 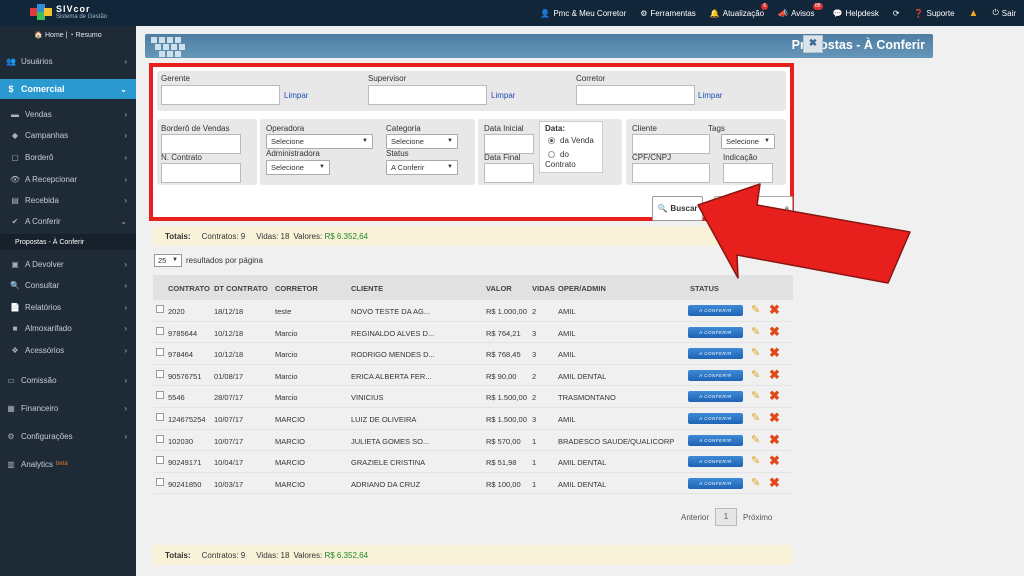 What do you see at coordinates (68, 436) in the screenshot?
I see `sidebar-item-configuracoes: ⚙ Configurações ›` at bounding box center [68, 436].